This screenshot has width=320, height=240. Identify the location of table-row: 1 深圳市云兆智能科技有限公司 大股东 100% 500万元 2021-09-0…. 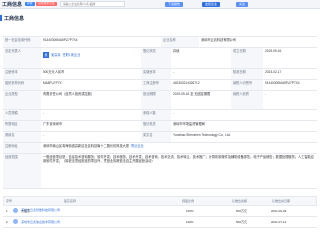
(160, 211).